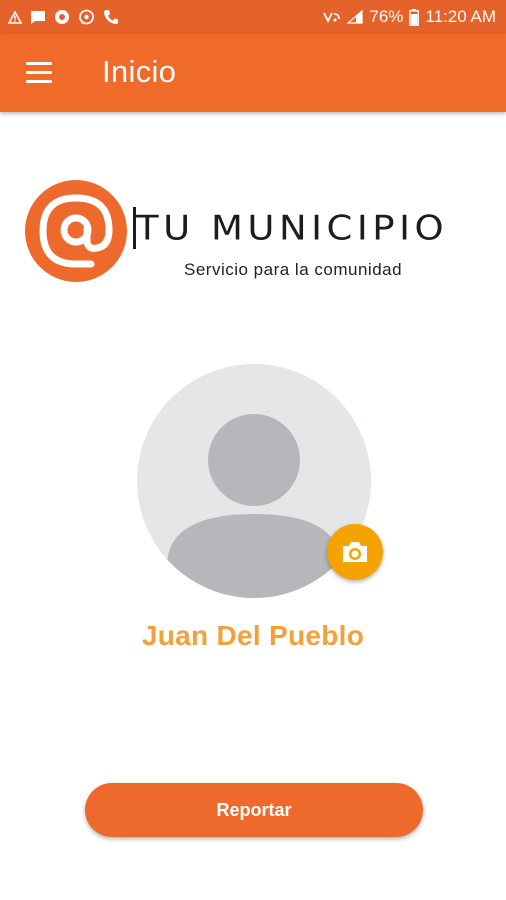 The width and height of the screenshot is (506, 900). Describe the element at coordinates (386, 16) in the screenshot. I see `battery-percent: 76%` at that location.